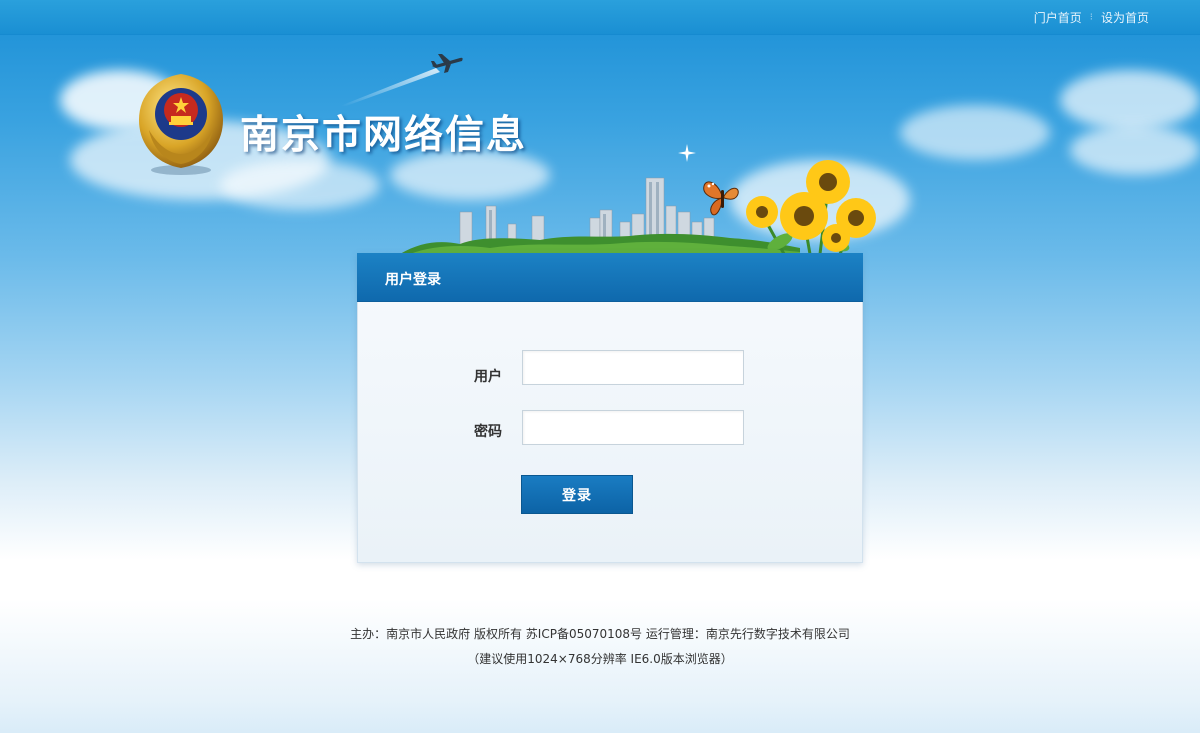  What do you see at coordinates (1125, 17) in the screenshot?
I see `set-homepage-link: 设为首页` at bounding box center [1125, 17].